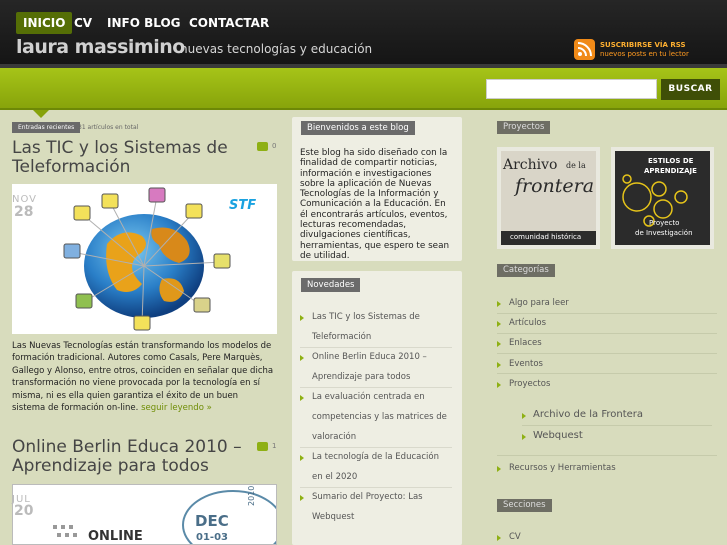 Image resolution: width=727 pixels, height=545 pixels. What do you see at coordinates (274, 146) in the screenshot?
I see `comment-count: 0` at bounding box center [274, 146].